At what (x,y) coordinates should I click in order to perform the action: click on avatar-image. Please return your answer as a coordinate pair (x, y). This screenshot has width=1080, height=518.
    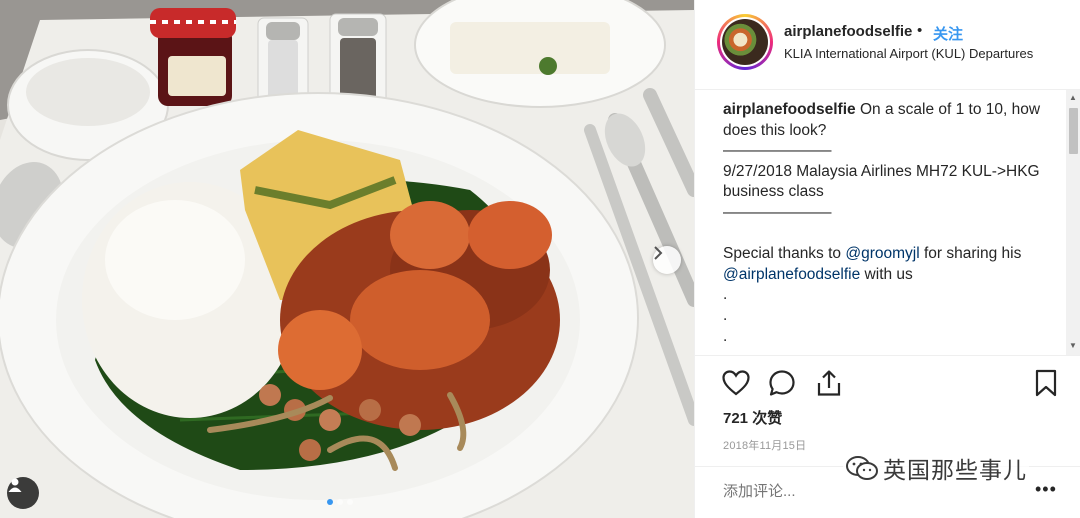
    Looking at the image, I should click on (745, 42).